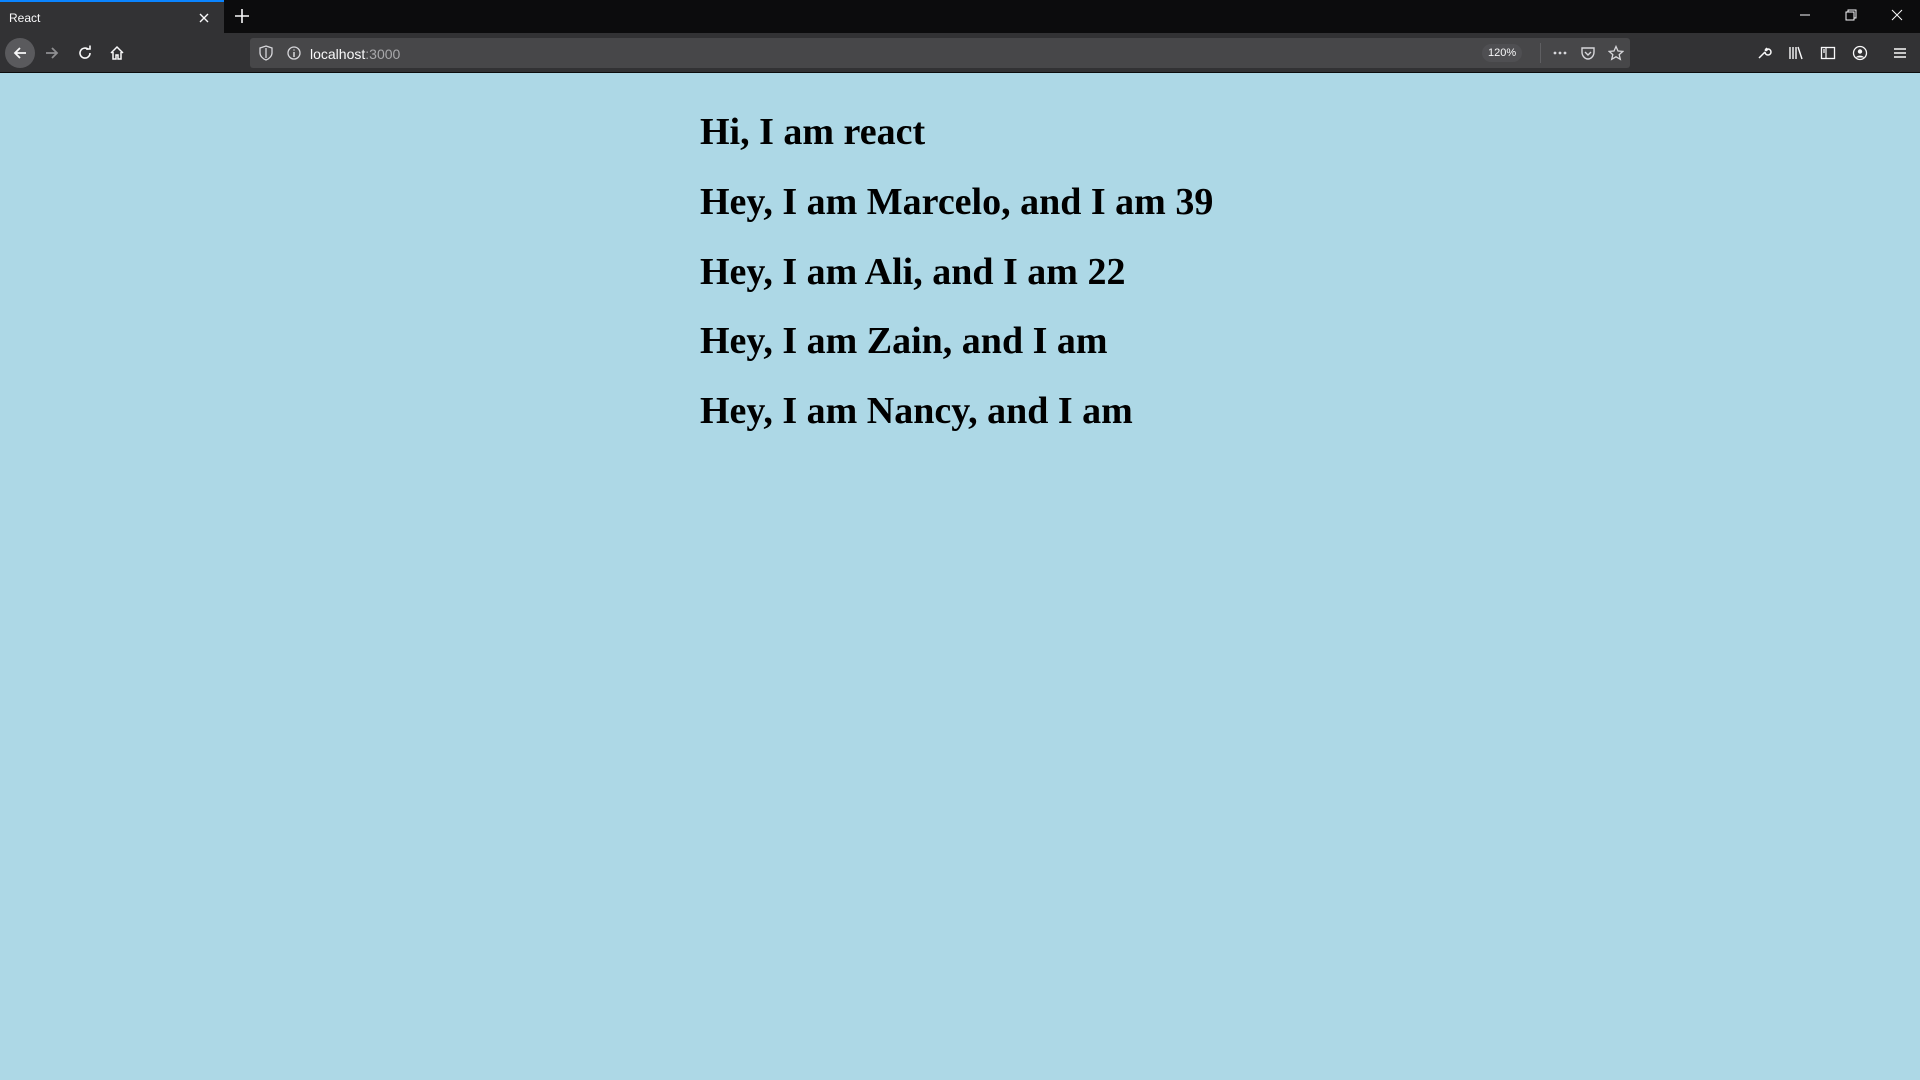 This screenshot has width=1920, height=1080. I want to click on more-icon, so click(1560, 53).